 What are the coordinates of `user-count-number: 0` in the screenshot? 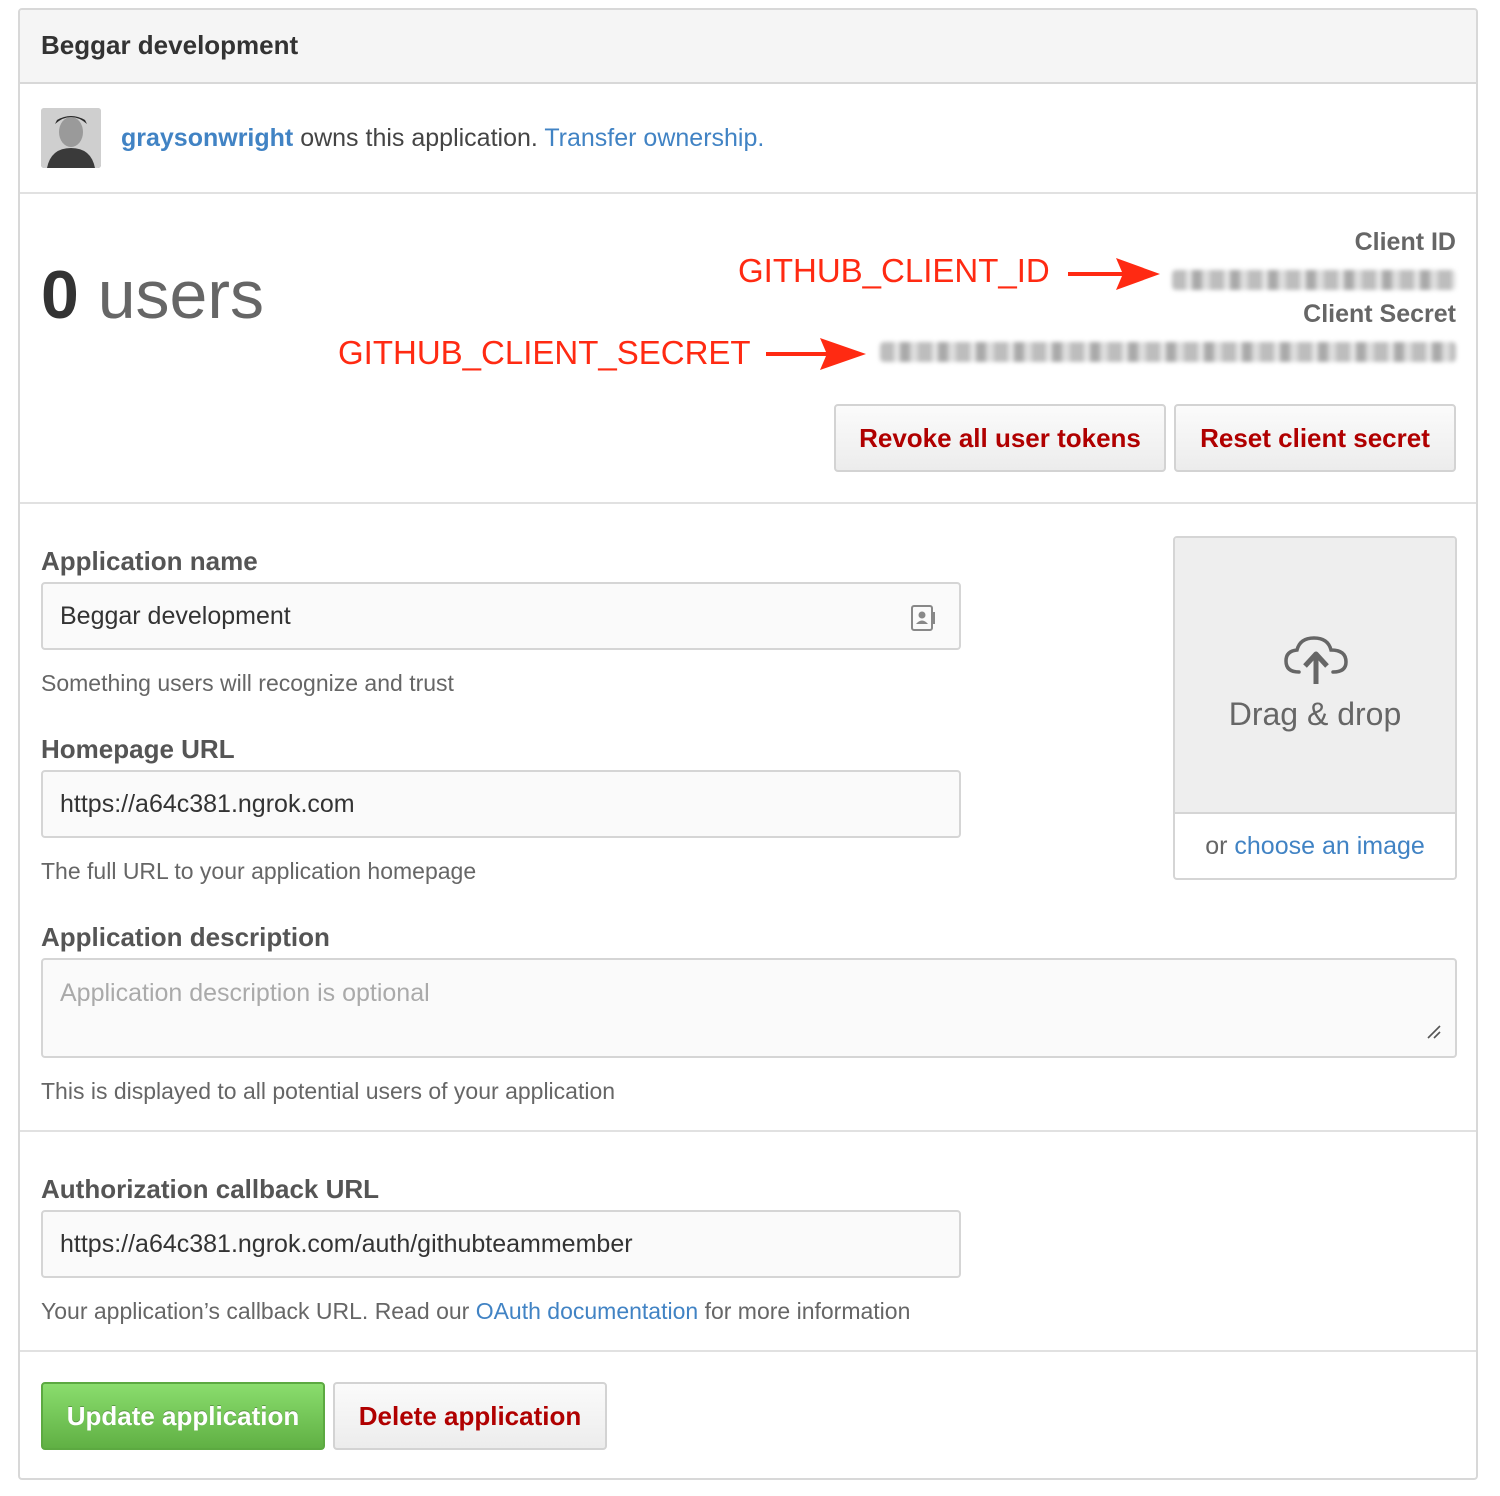 It's located at (60, 295).